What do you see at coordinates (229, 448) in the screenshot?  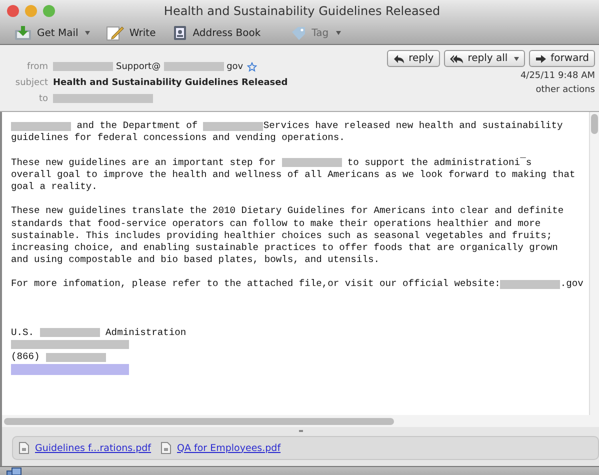 I see `attachment-link: QA for Employees.pdf` at bounding box center [229, 448].